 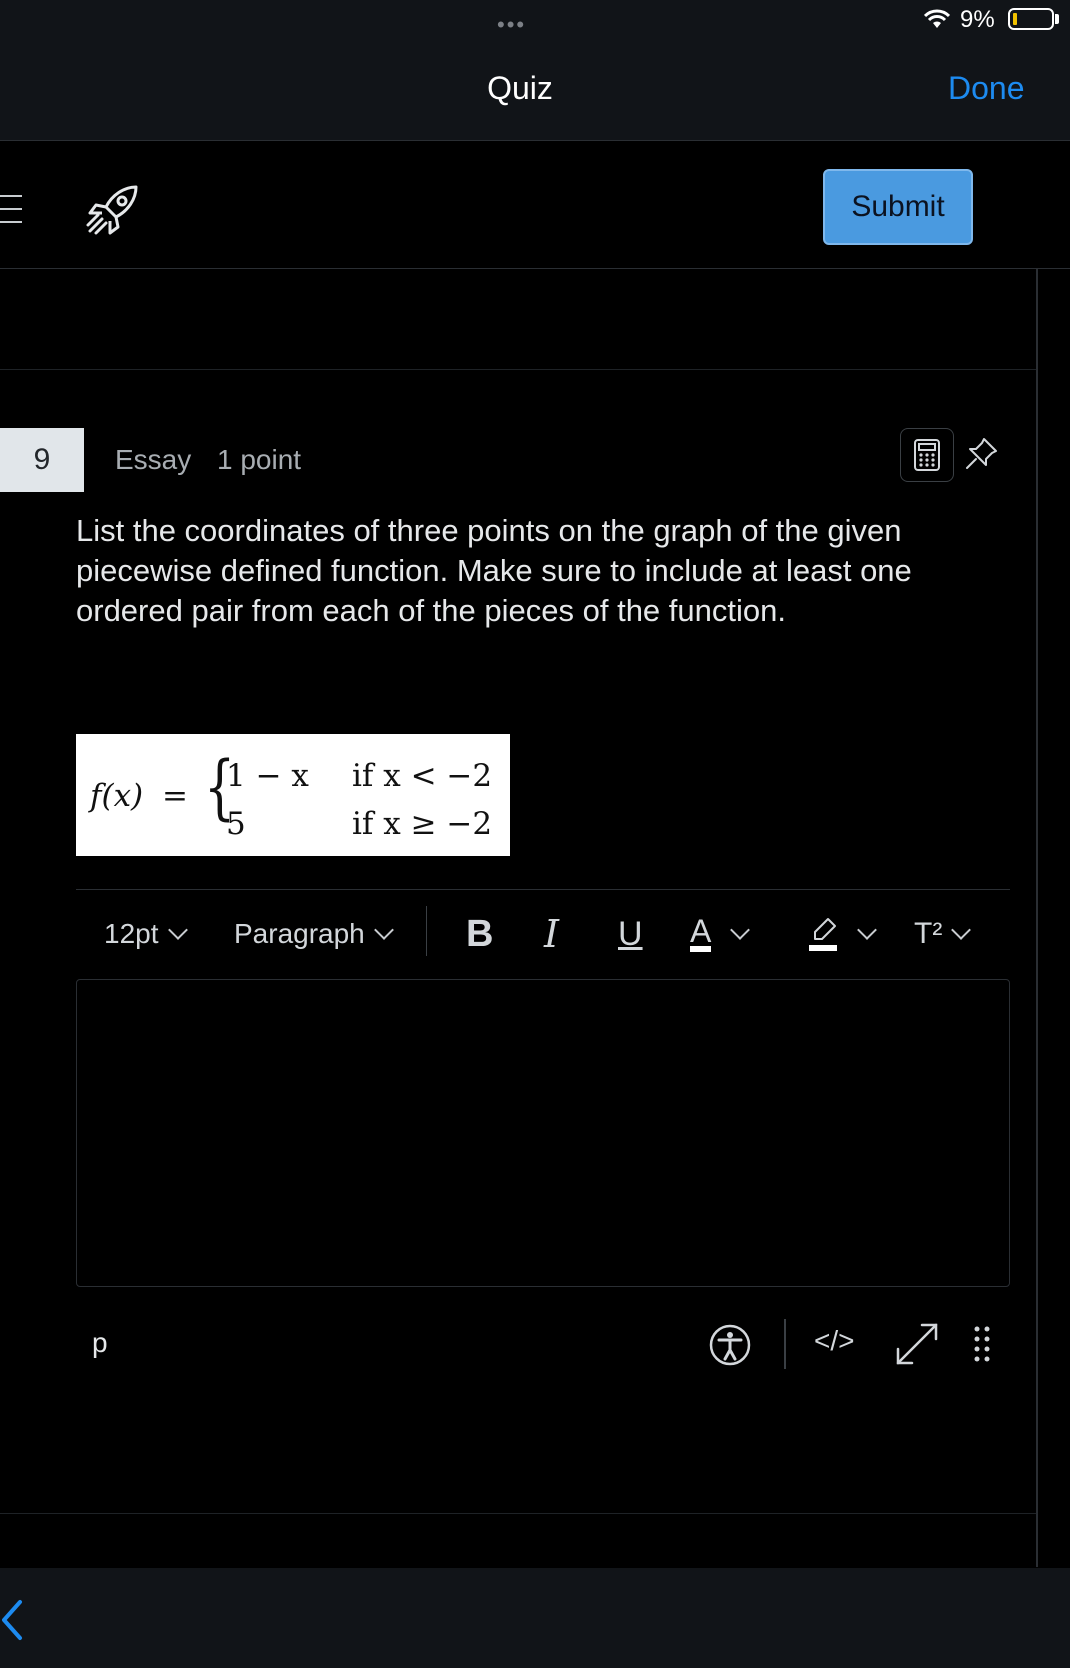 I want to click on superscript-button: T², so click(x=943, y=934).